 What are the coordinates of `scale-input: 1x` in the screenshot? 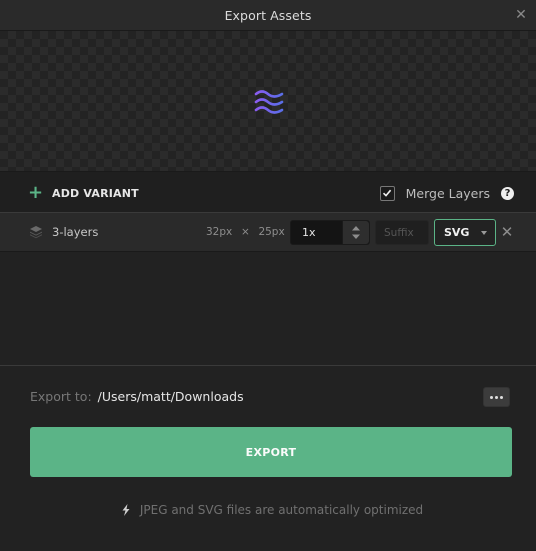 It's located at (330, 232).